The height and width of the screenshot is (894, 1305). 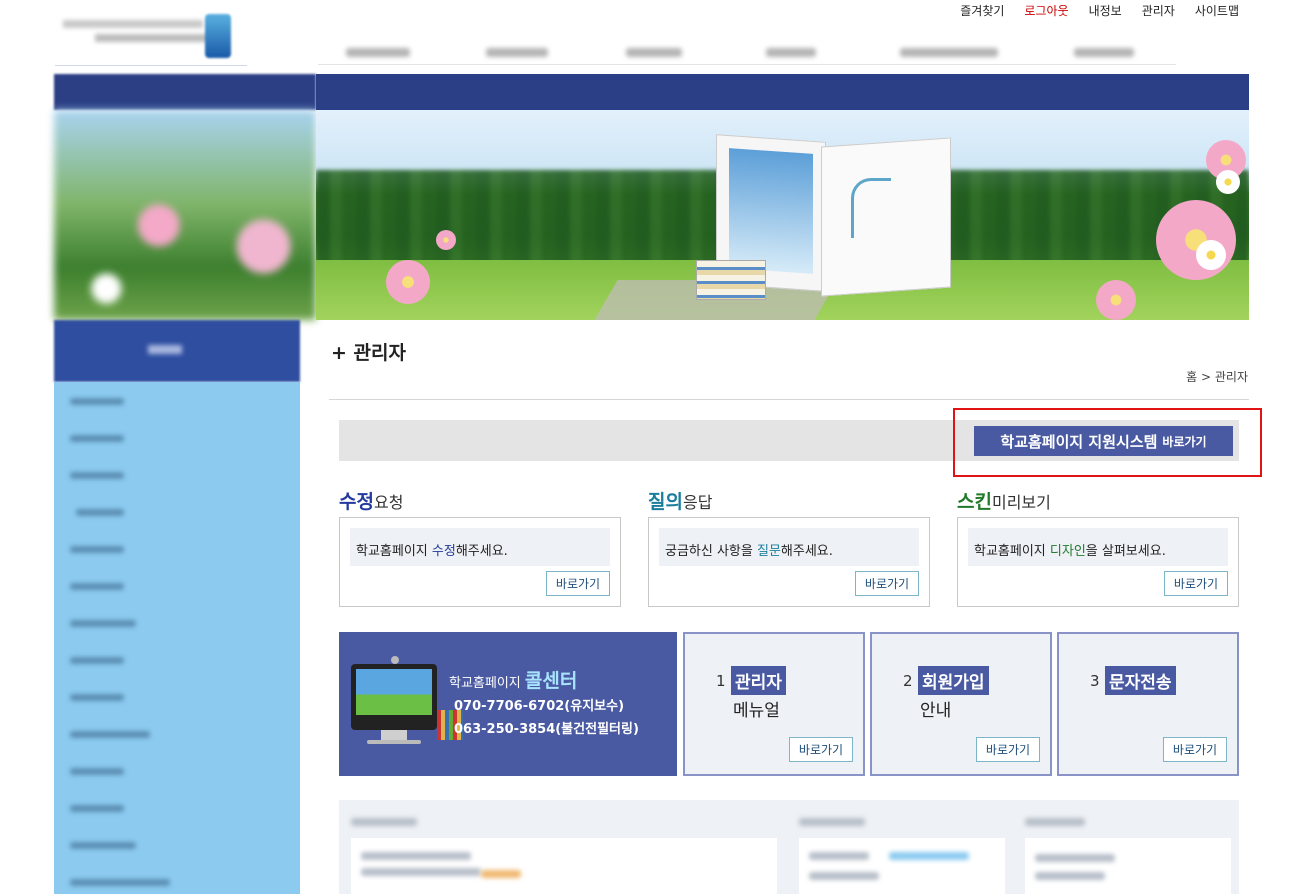 I want to click on section-title-qna: 질의응답, so click(x=680, y=502).